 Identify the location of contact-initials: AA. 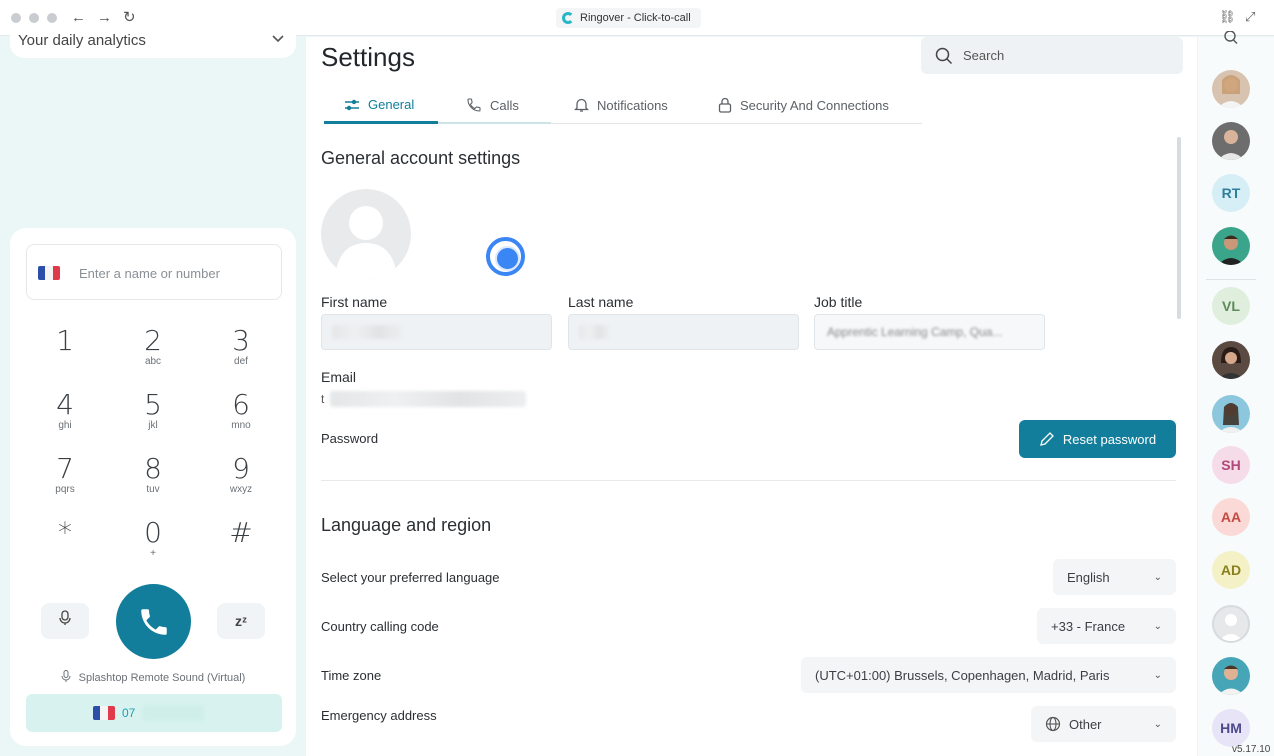
(1231, 517).